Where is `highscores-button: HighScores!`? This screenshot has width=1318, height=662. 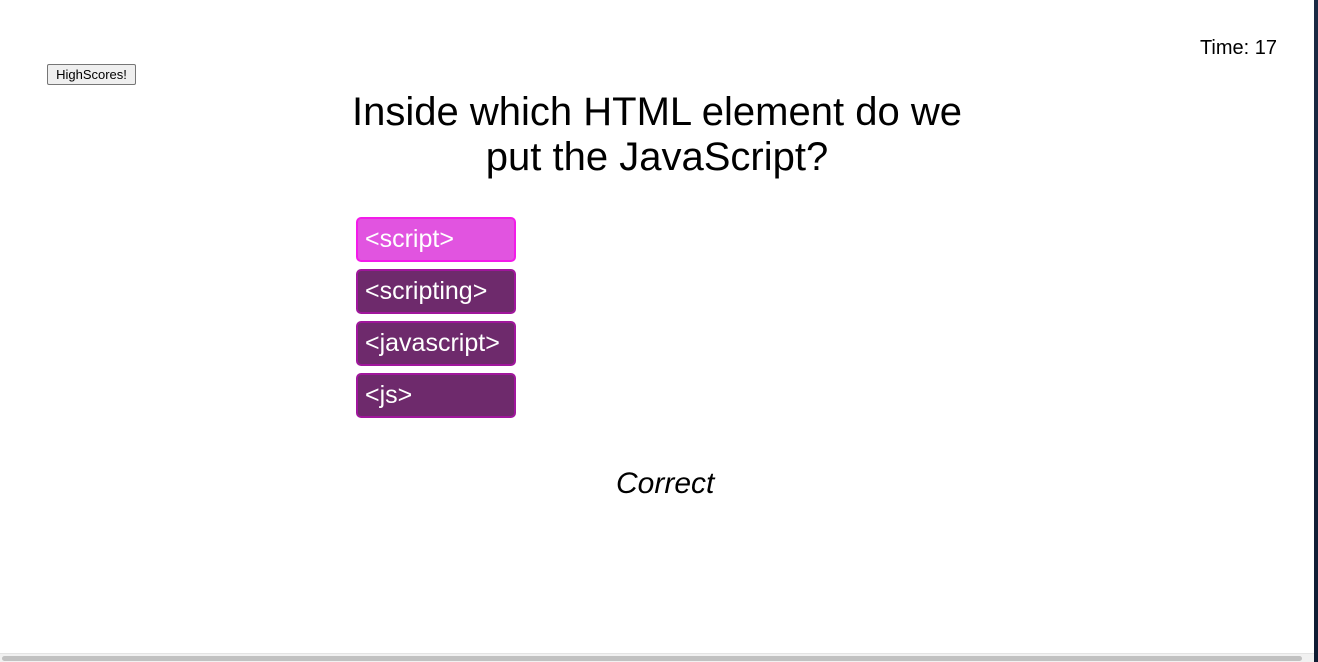 highscores-button: HighScores! is located at coordinates (91, 74).